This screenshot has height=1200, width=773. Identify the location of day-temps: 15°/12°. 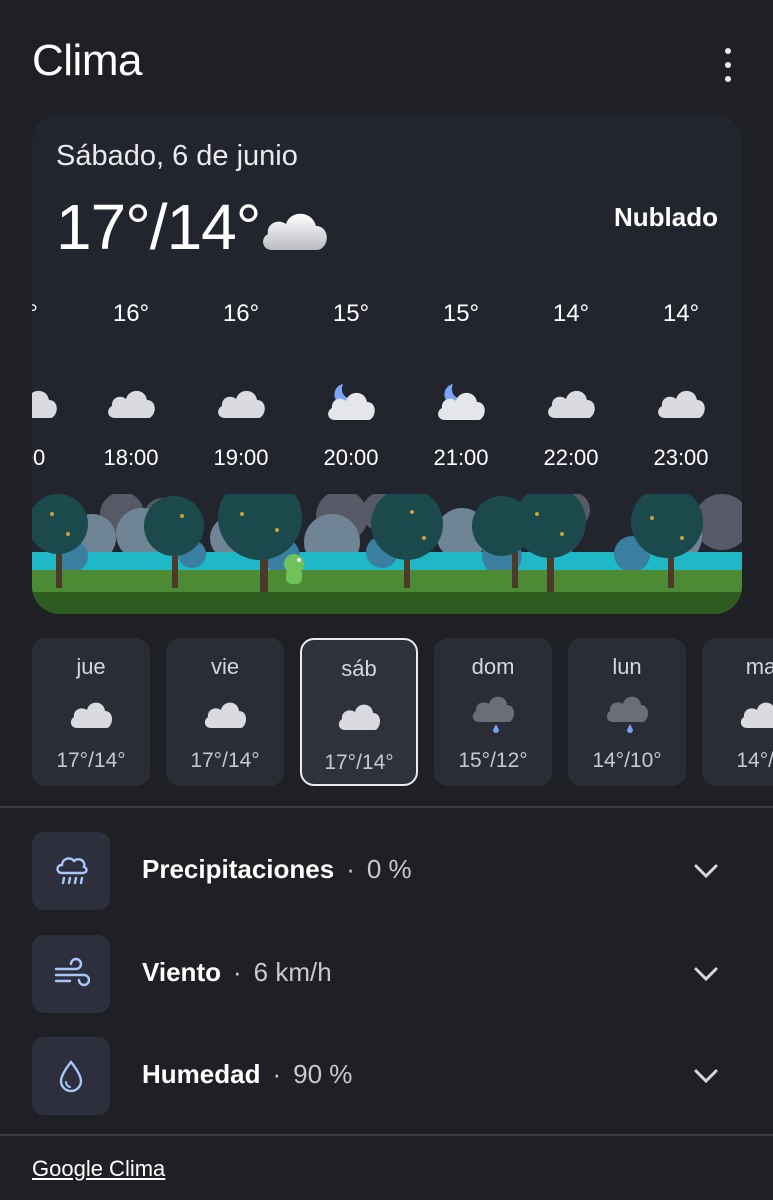
(493, 760).